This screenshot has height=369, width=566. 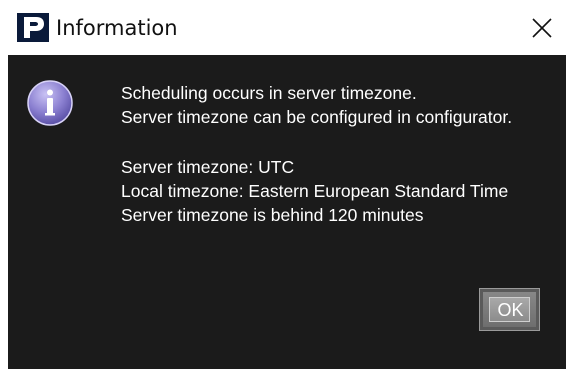 I want to click on p-logo-icon, so click(x=33, y=27).